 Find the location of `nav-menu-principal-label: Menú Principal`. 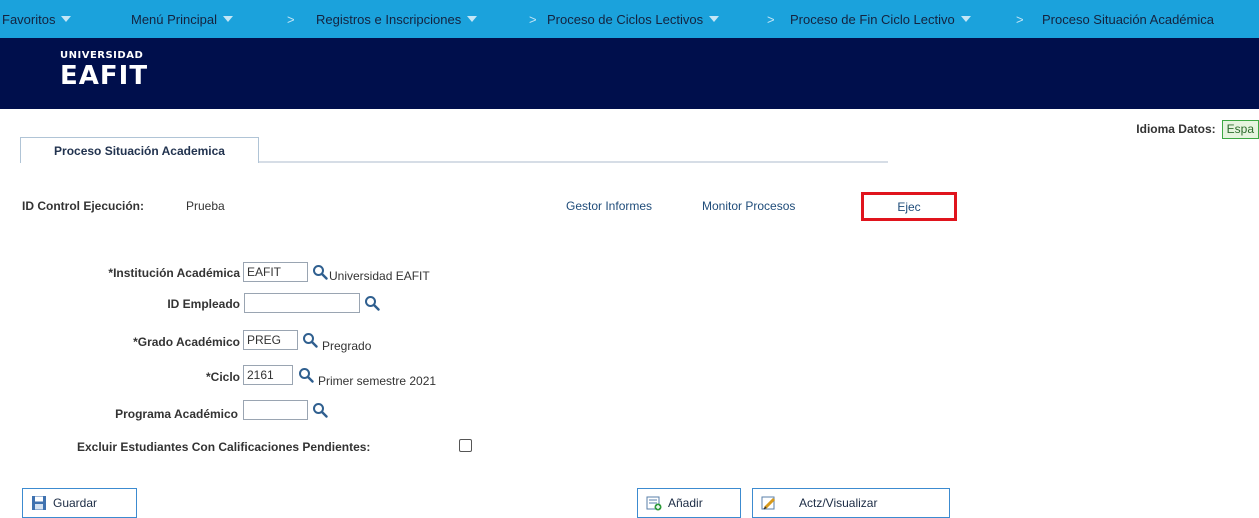

nav-menu-principal-label: Menú Principal is located at coordinates (174, 19).